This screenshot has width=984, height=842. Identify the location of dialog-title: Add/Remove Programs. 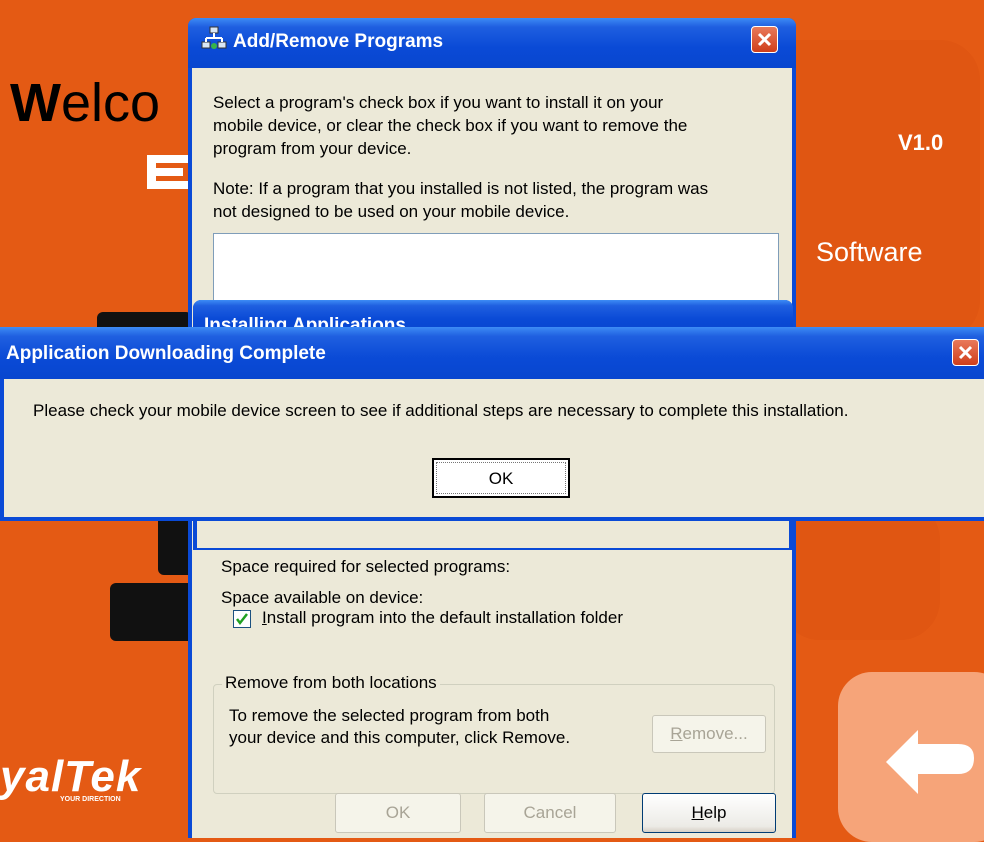
(338, 41).